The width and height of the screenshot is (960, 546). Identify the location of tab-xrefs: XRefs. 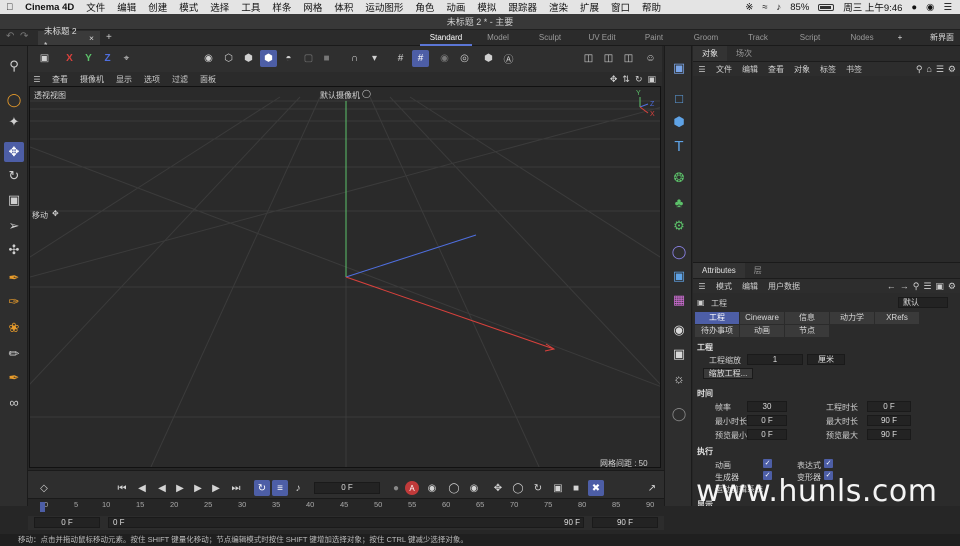
(897, 318).